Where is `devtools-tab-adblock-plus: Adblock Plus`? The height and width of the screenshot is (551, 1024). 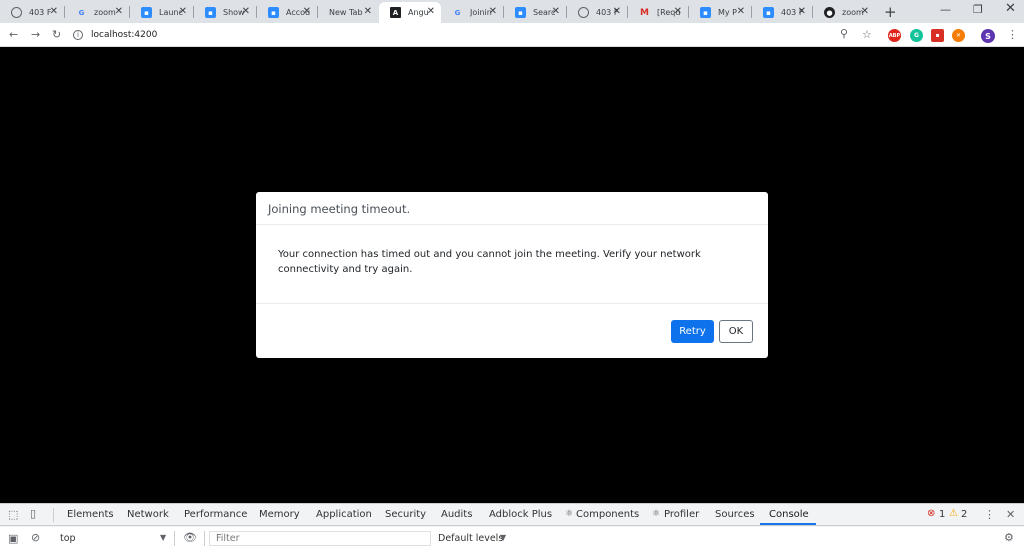
devtools-tab-adblock-plus: Adblock Plus is located at coordinates (520, 514).